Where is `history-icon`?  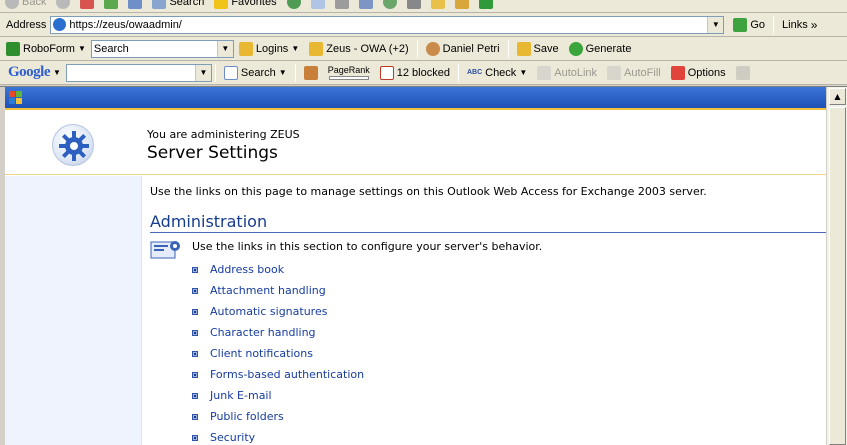 history-icon is located at coordinates (293, 4).